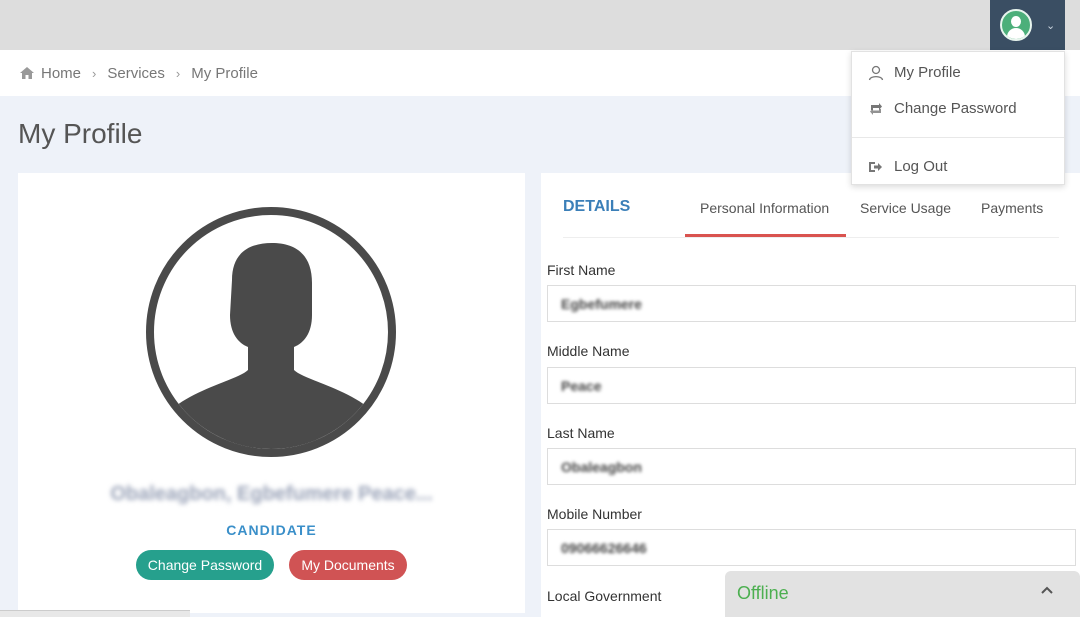 This screenshot has width=1080, height=617. Describe the element at coordinates (271, 530) in the screenshot. I see `profile-role-badge: CANDIDATE` at that location.